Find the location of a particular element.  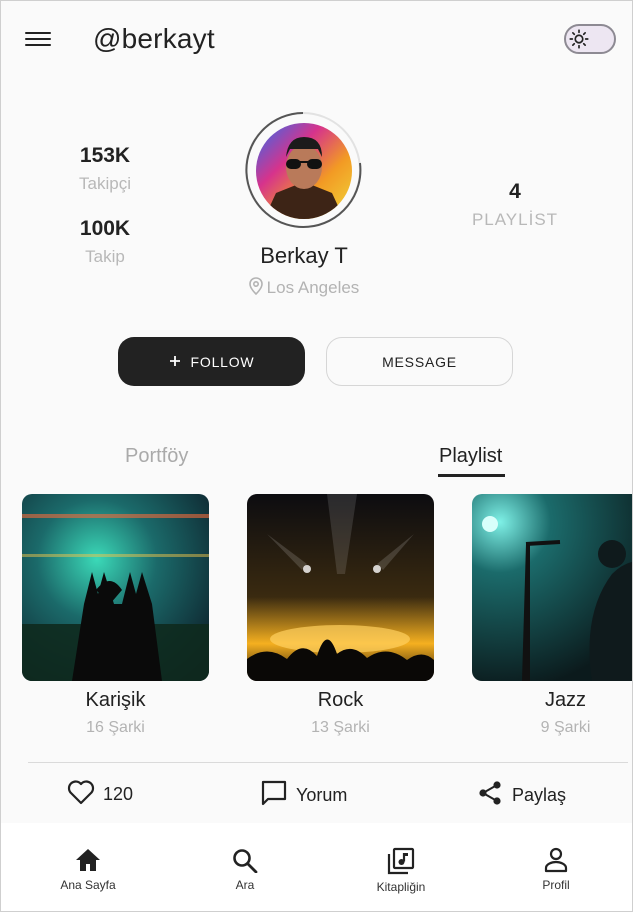

nav-home: Ana Sayfa is located at coordinates (88, 869).